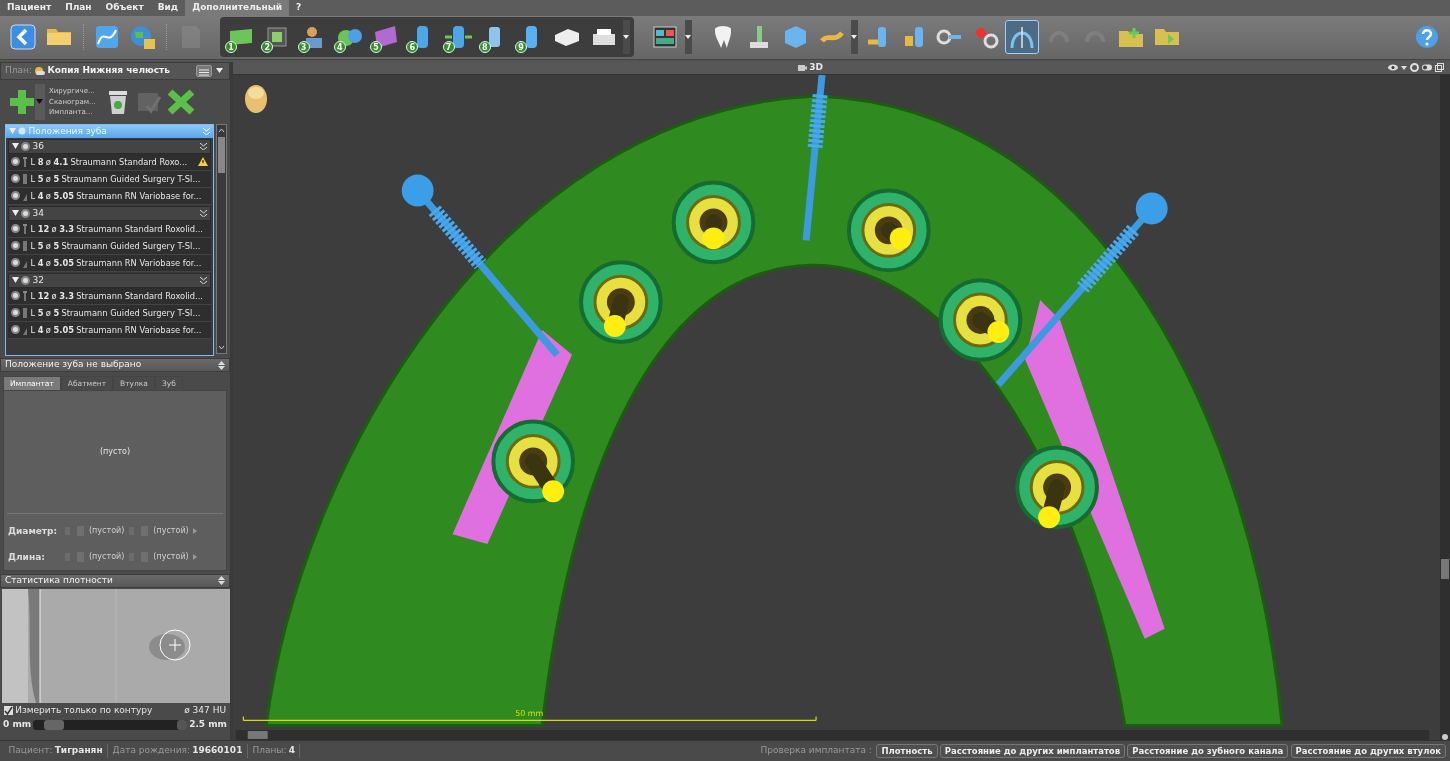 This screenshot has width=1450, height=761. I want to click on cross-icon, so click(181, 101).